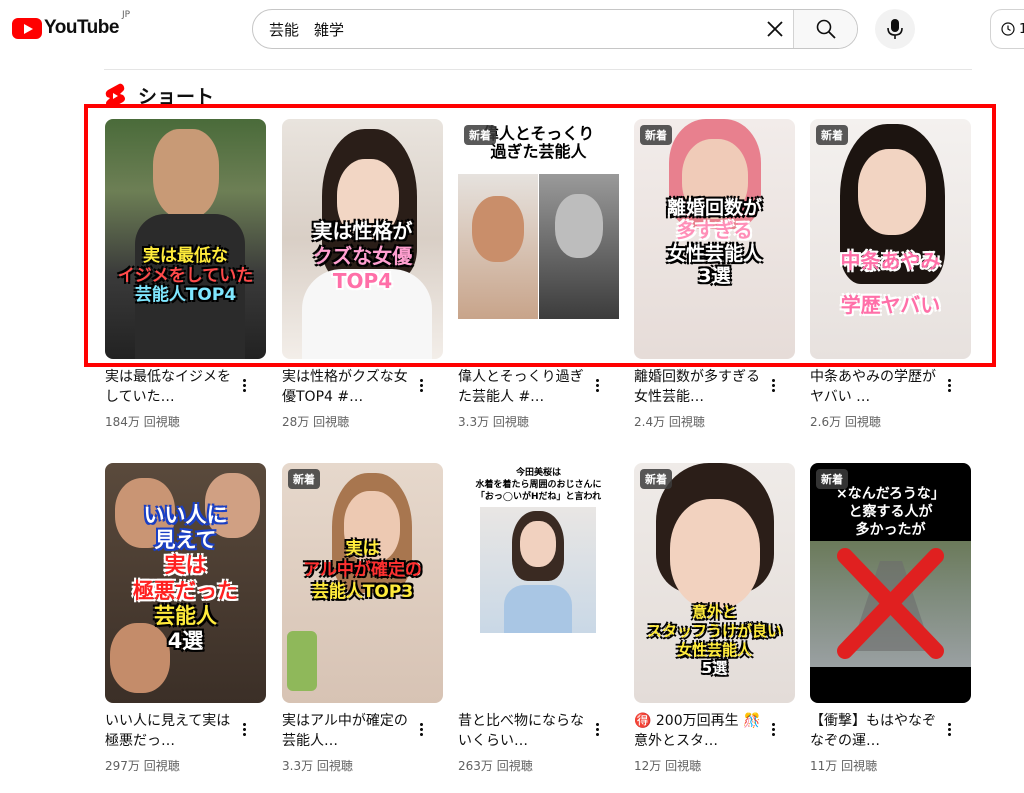  What do you see at coordinates (538, 152) in the screenshot?
I see `thumb-caption: 過ぎた芸能人` at bounding box center [538, 152].